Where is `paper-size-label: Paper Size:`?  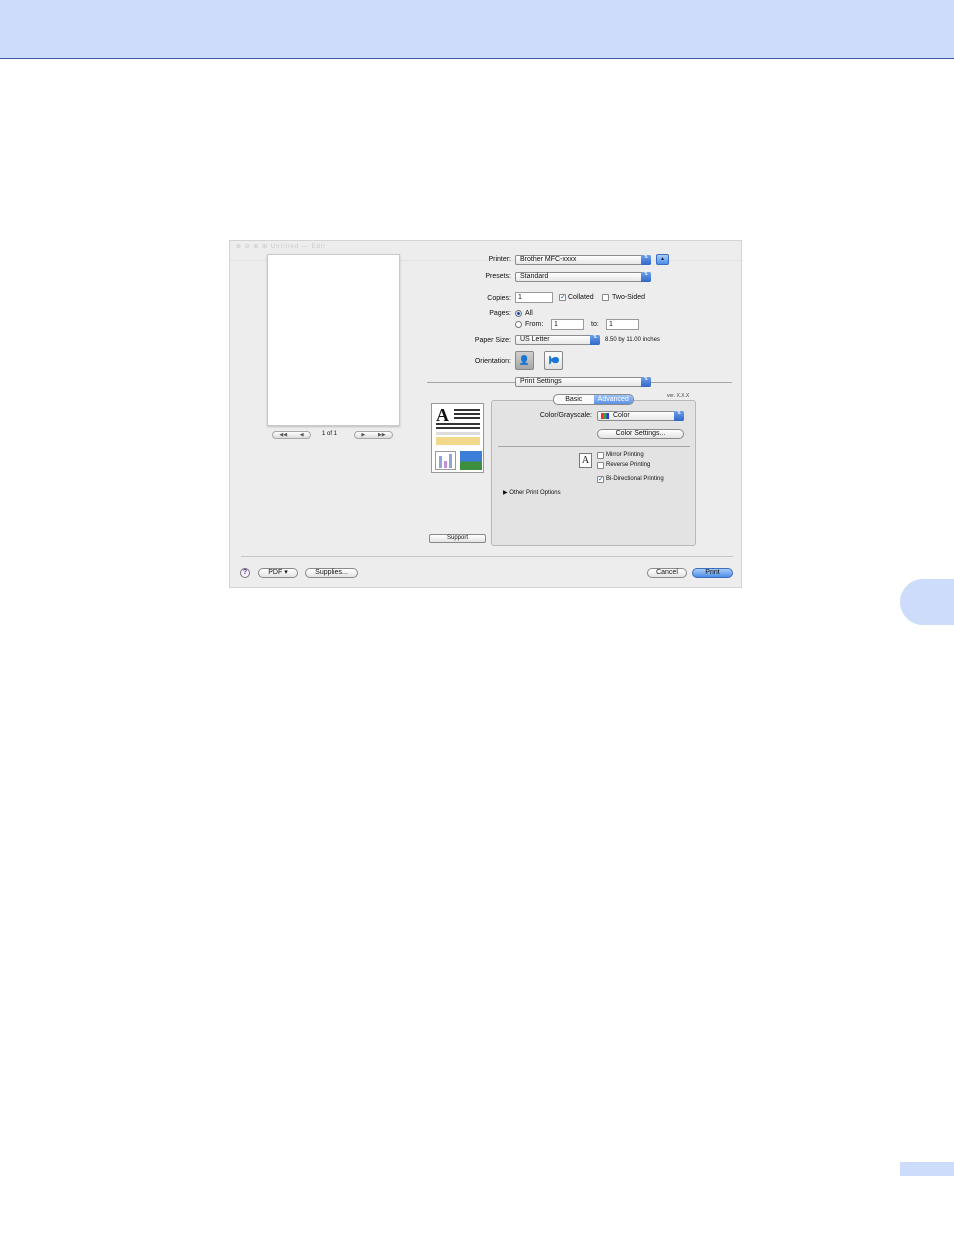 paper-size-label: Paper Size: is located at coordinates (492, 340).